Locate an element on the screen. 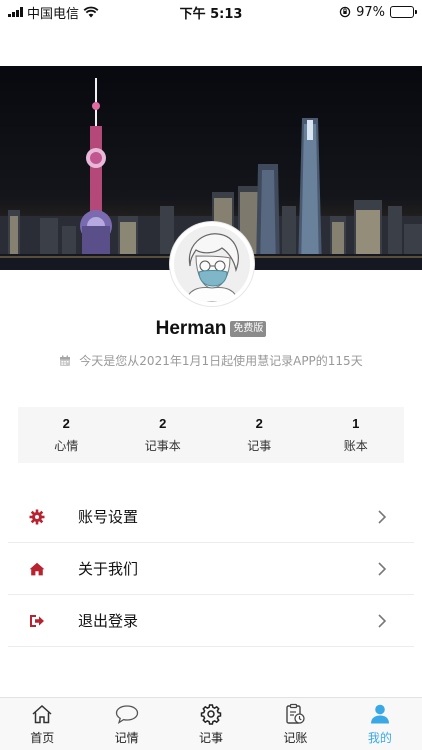 Image resolution: width=422 pixels, height=750 pixels. plan-badge: 免费版 is located at coordinates (248, 329).